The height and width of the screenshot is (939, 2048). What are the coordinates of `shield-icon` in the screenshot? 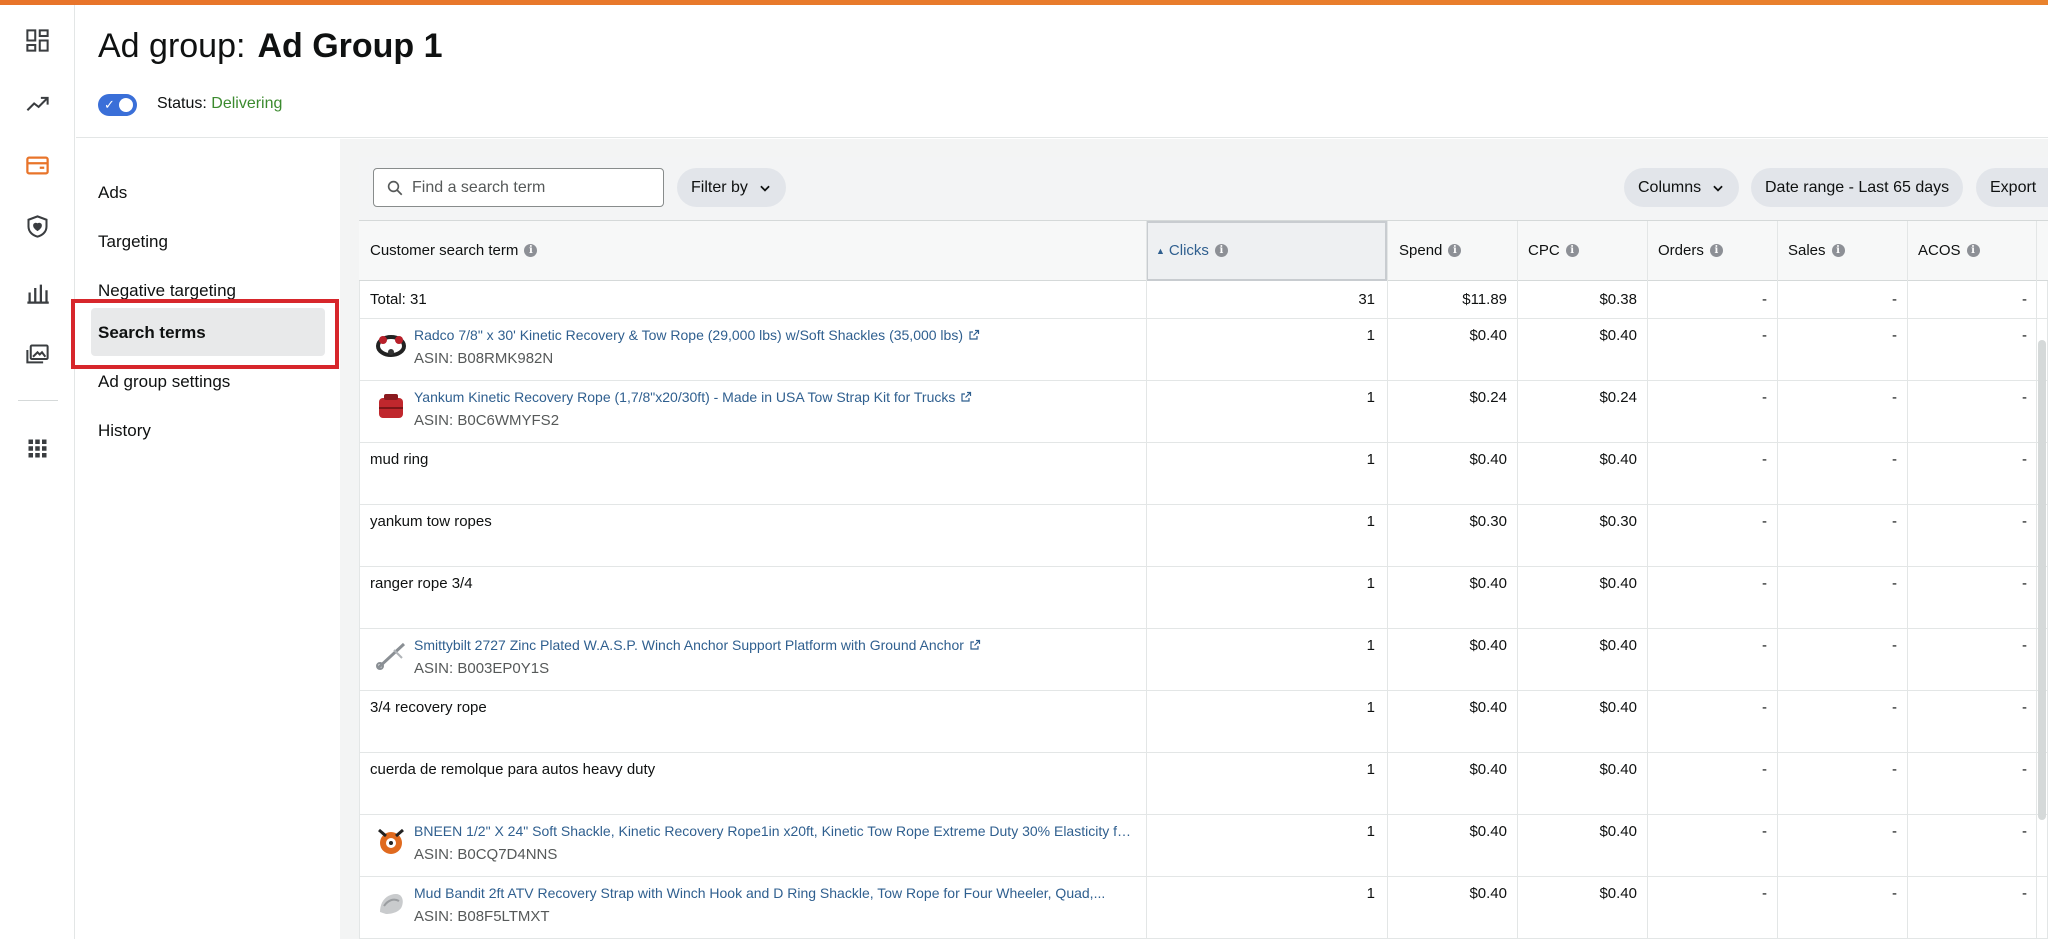 It's located at (37, 226).